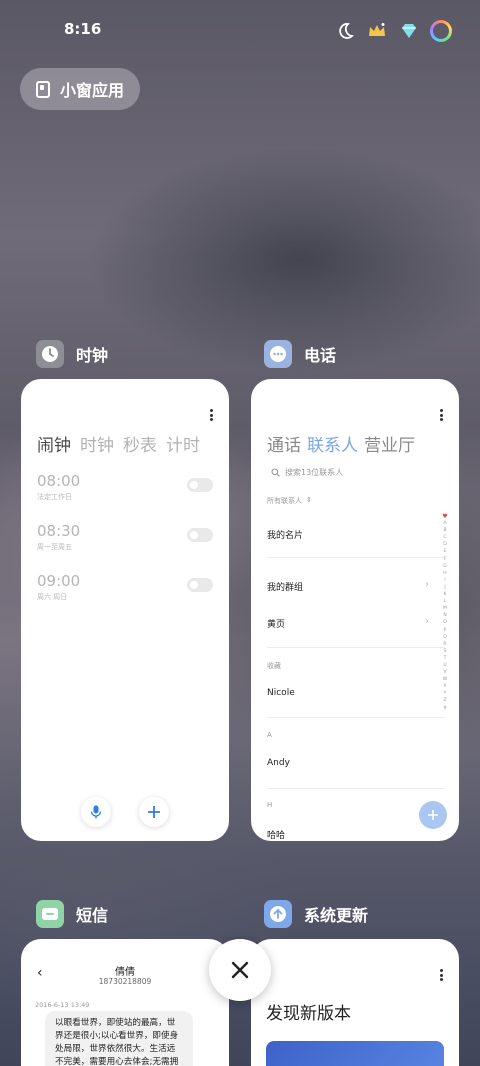  What do you see at coordinates (97, 443) in the screenshot?
I see `tab-clock: 时钟` at bounding box center [97, 443].